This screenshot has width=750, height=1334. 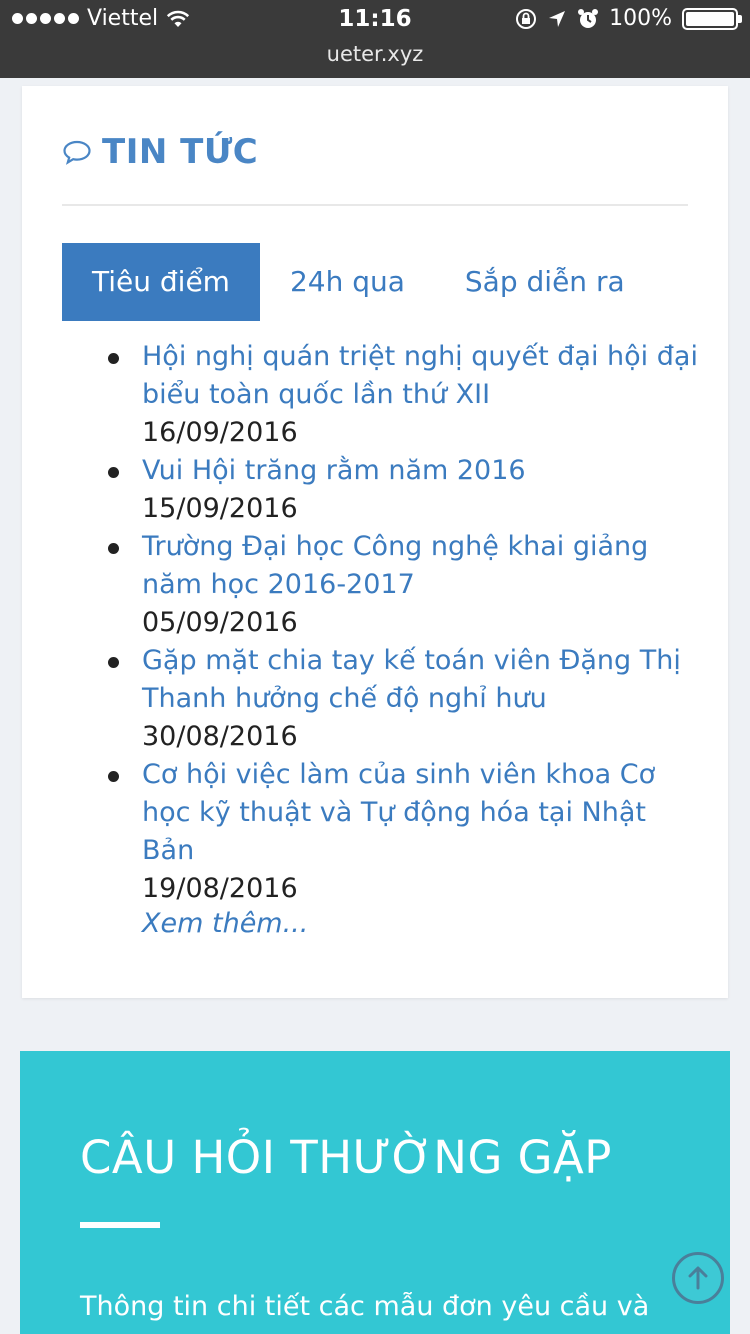 I want to click on browser-status-bar: Viettel 11:16 100% ueter.xyz, so click(x=375, y=39).